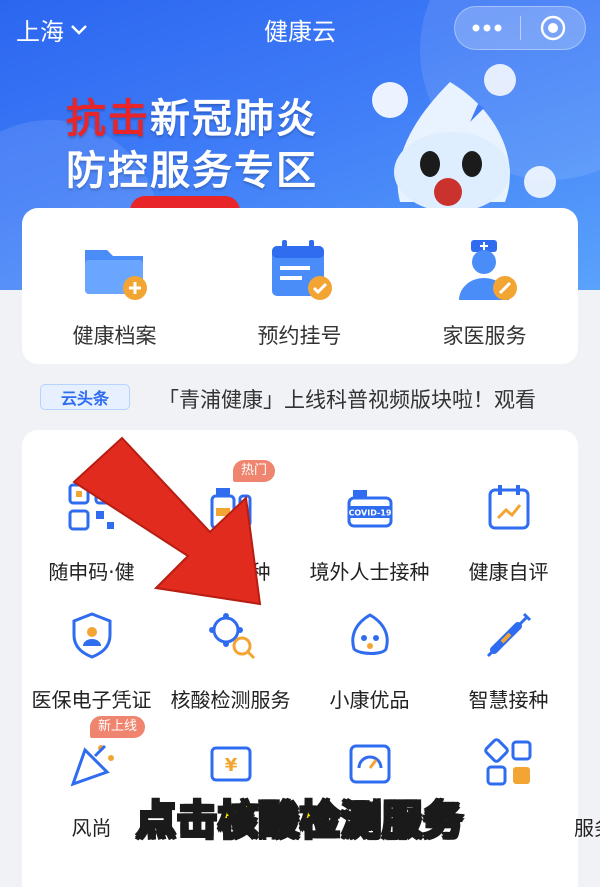 The width and height of the screenshot is (600, 887). I want to click on yuan-card-icon: ¥, so click(230, 764).